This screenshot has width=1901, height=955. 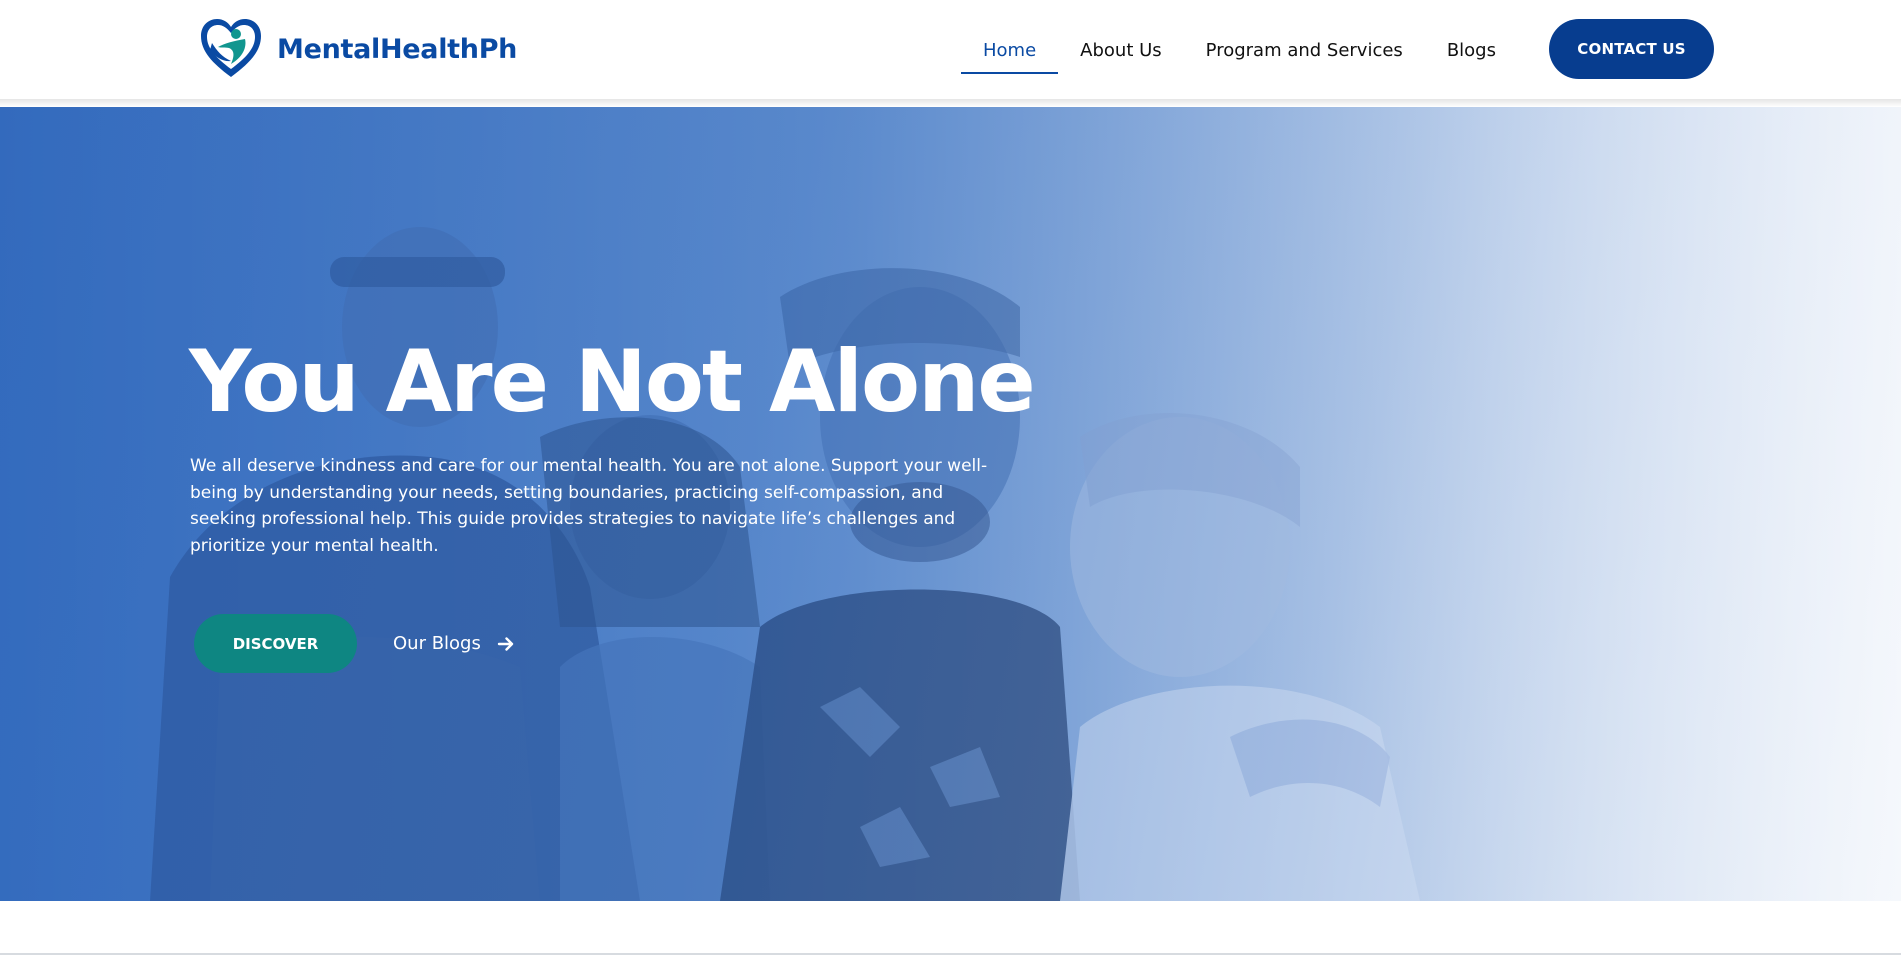 What do you see at coordinates (437, 643) in the screenshot?
I see `our-blogs-label: Our Blogs` at bounding box center [437, 643].